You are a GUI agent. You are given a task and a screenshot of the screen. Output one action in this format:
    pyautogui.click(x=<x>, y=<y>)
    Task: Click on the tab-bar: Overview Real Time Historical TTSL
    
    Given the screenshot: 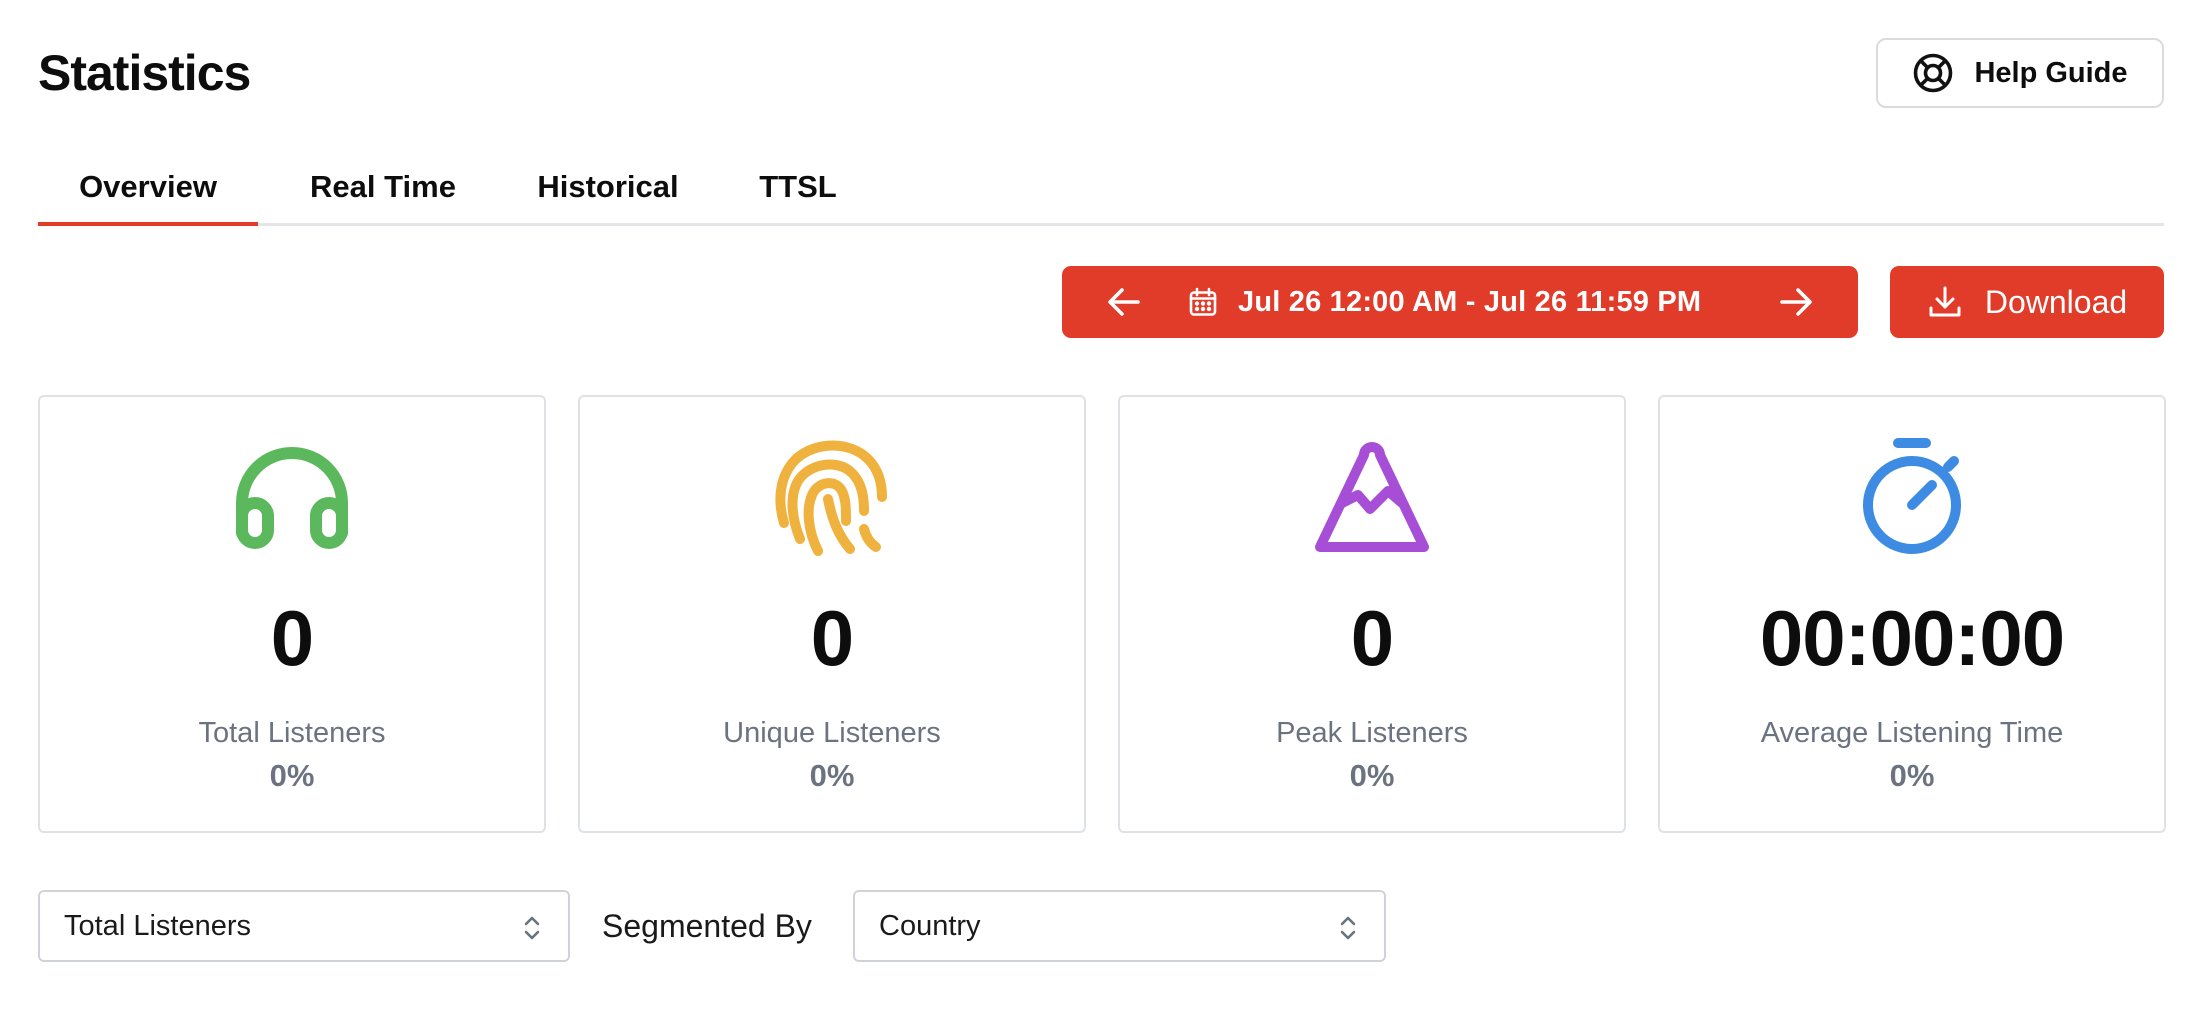 What is the action you would take?
    pyautogui.click(x=1101, y=188)
    